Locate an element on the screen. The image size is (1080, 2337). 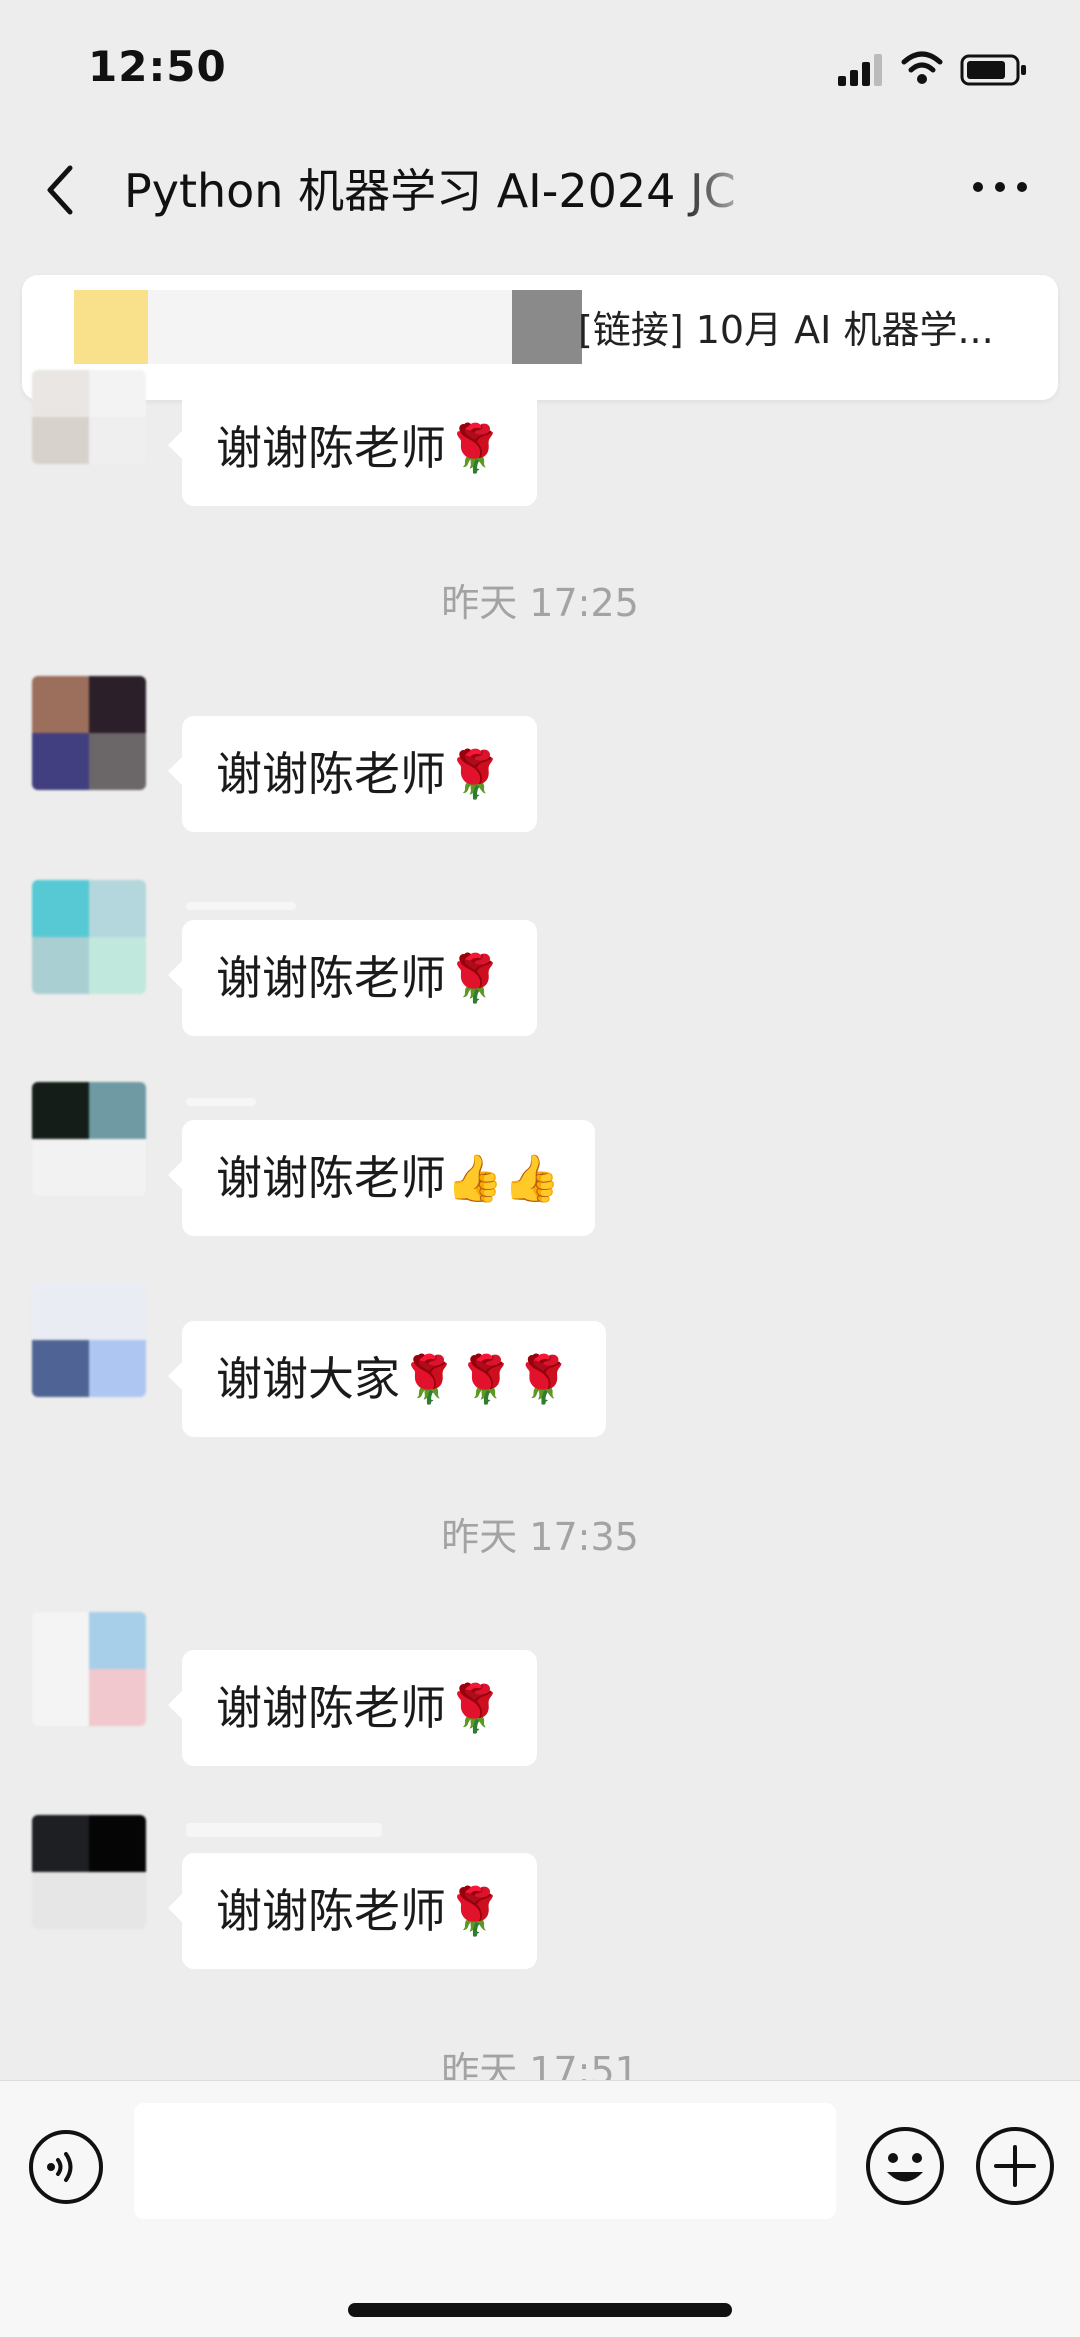
plus-icon is located at coordinates (1015, 2166).